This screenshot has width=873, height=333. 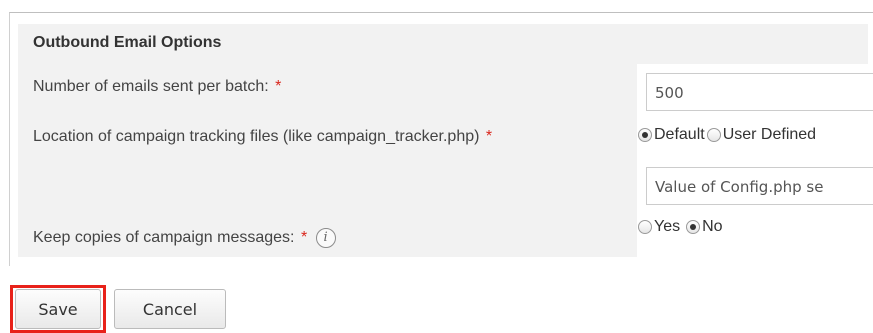 I want to click on keep-copies-radio-group: Yes No, so click(x=681, y=227).